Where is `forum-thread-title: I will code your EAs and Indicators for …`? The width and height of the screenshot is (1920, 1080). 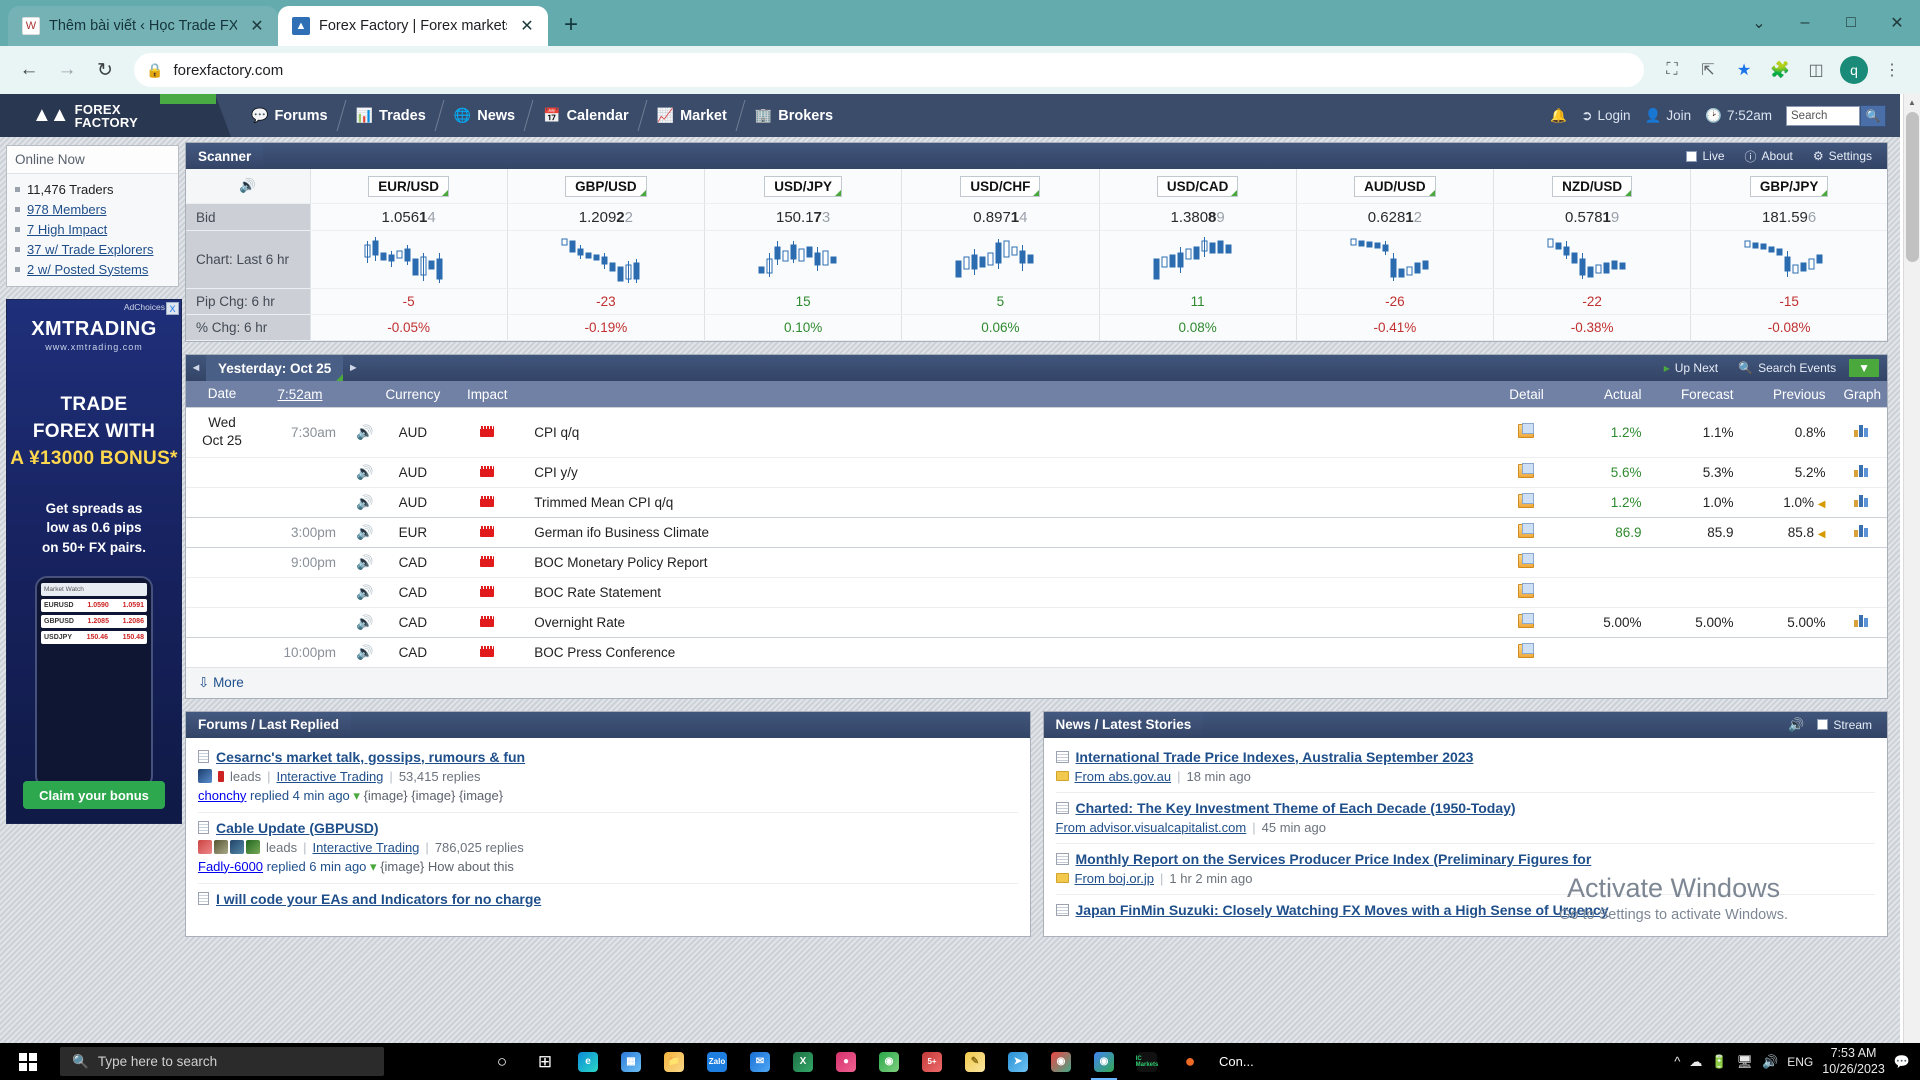 forum-thread-title: I will code your EAs and Indicators for … is located at coordinates (608, 899).